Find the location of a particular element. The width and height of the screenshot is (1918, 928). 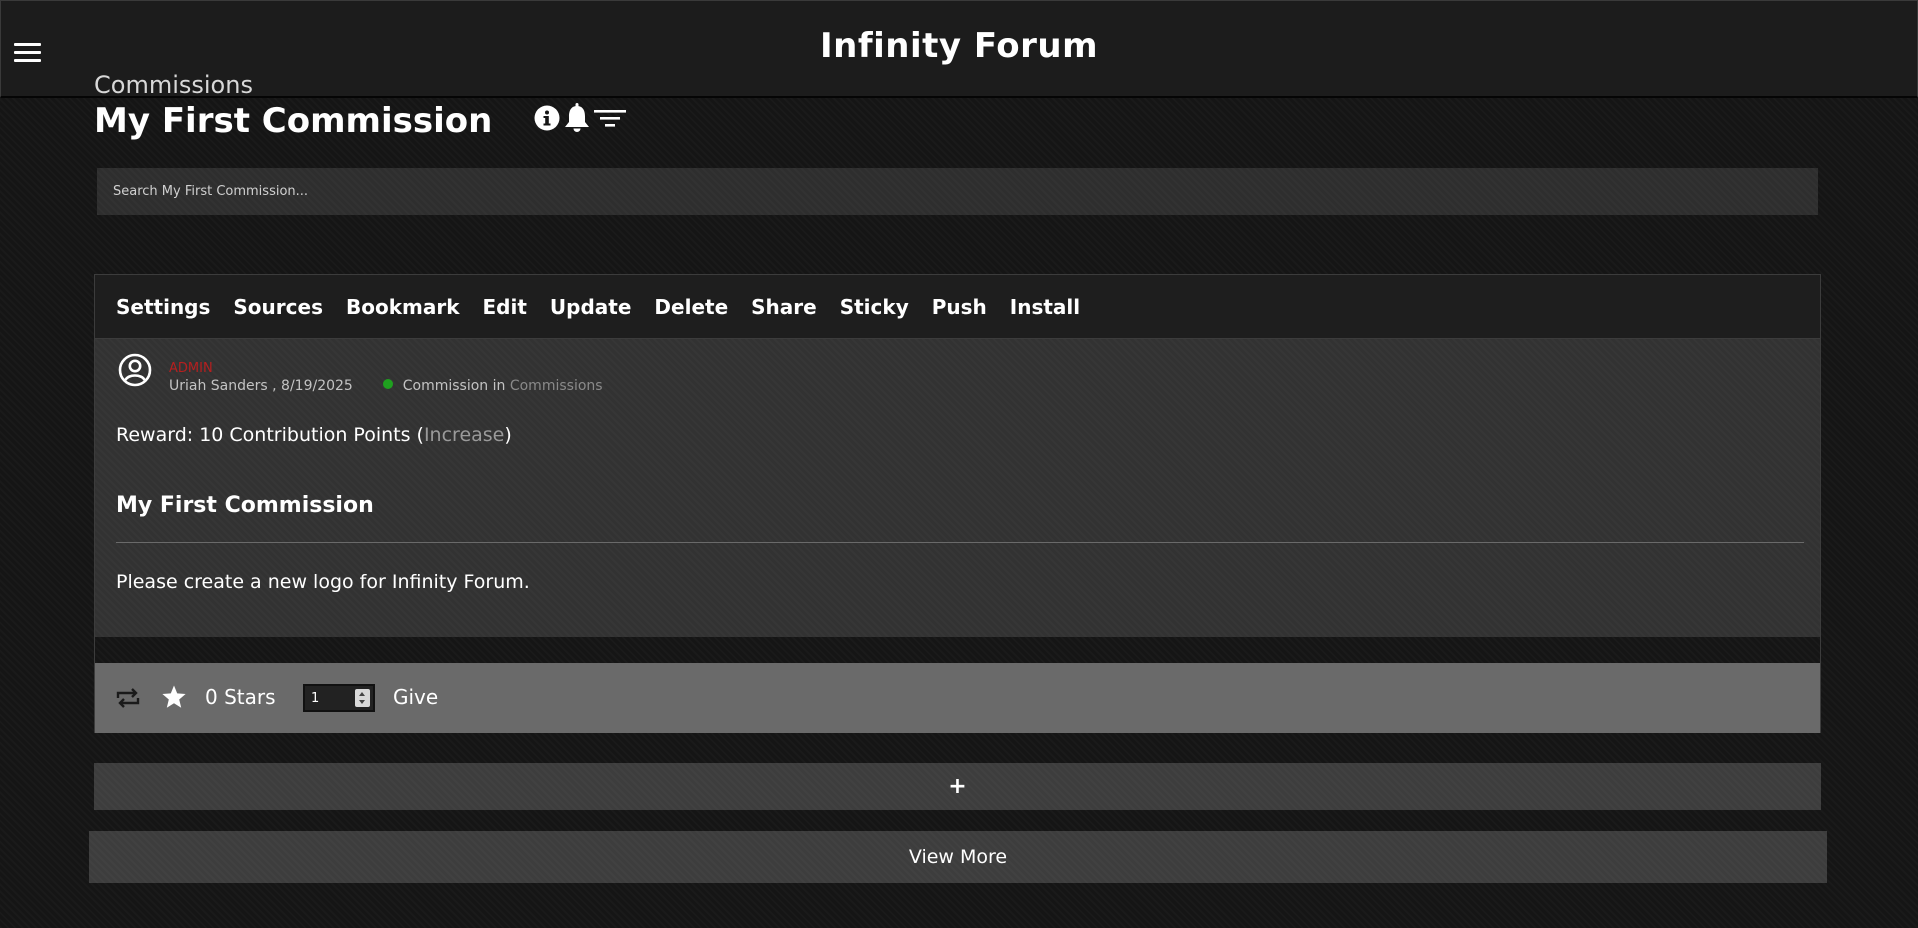

view-more-button: View More is located at coordinates (958, 857).